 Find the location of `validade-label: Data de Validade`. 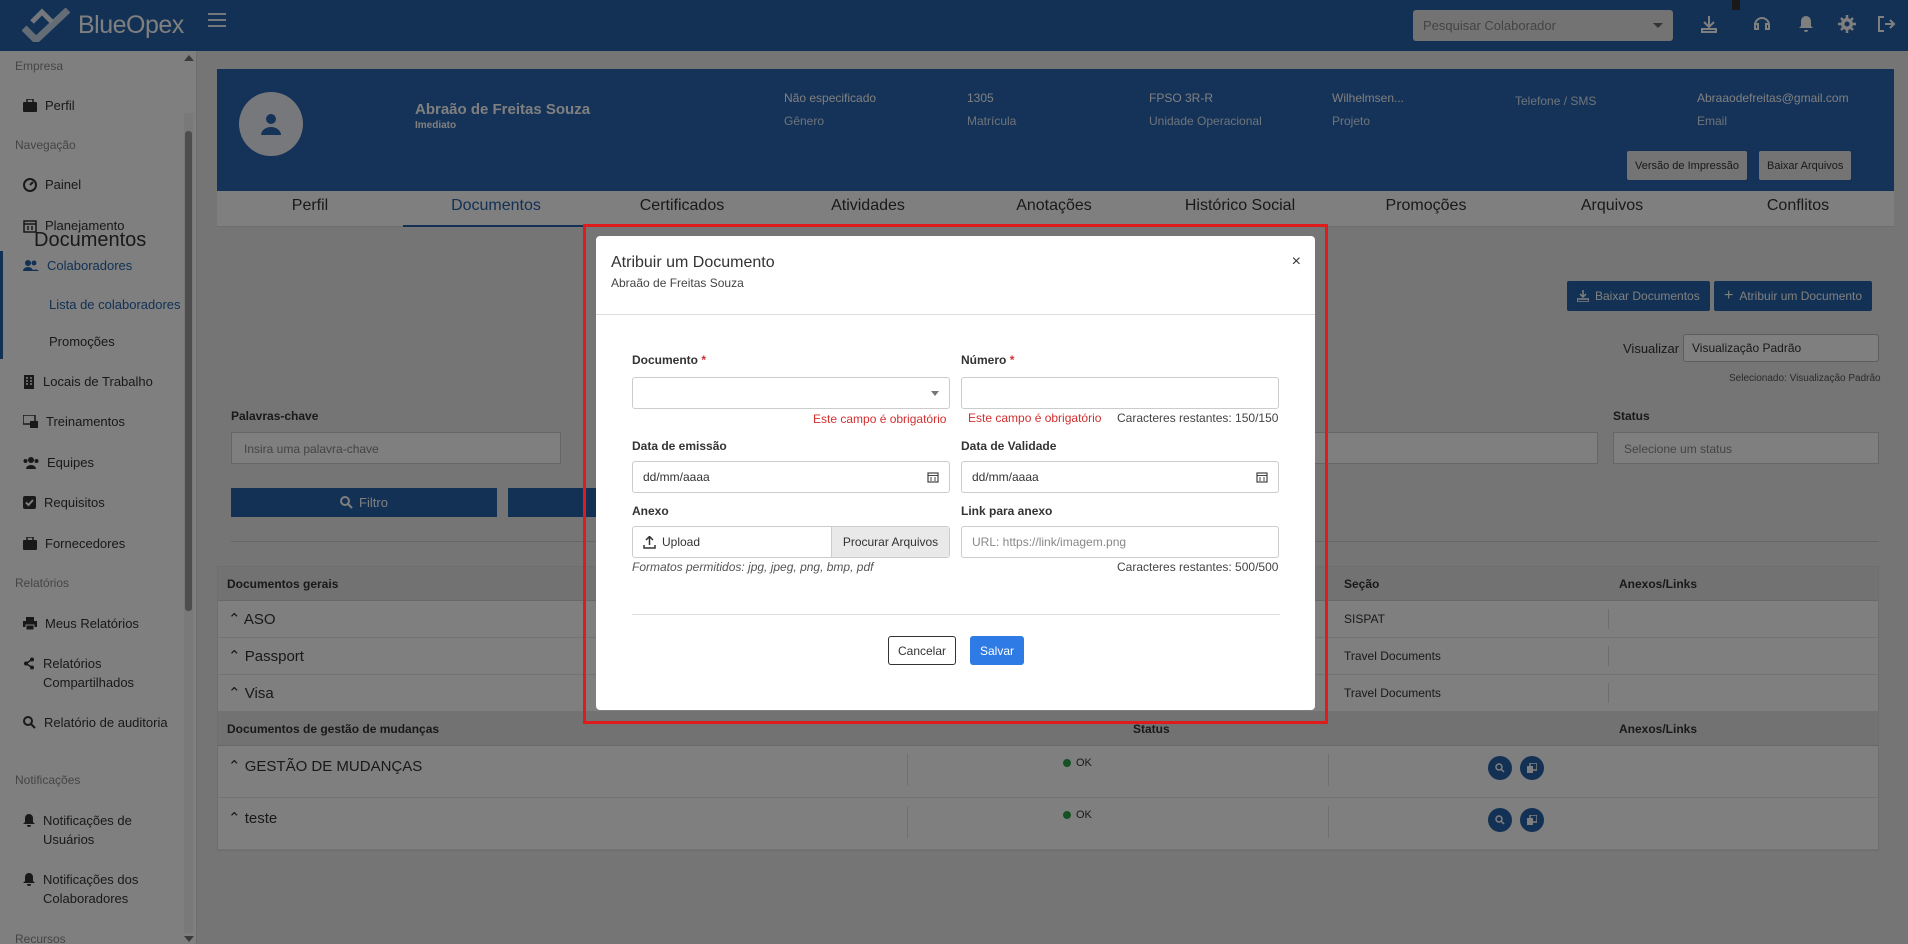

validade-label: Data de Validade is located at coordinates (1009, 446).